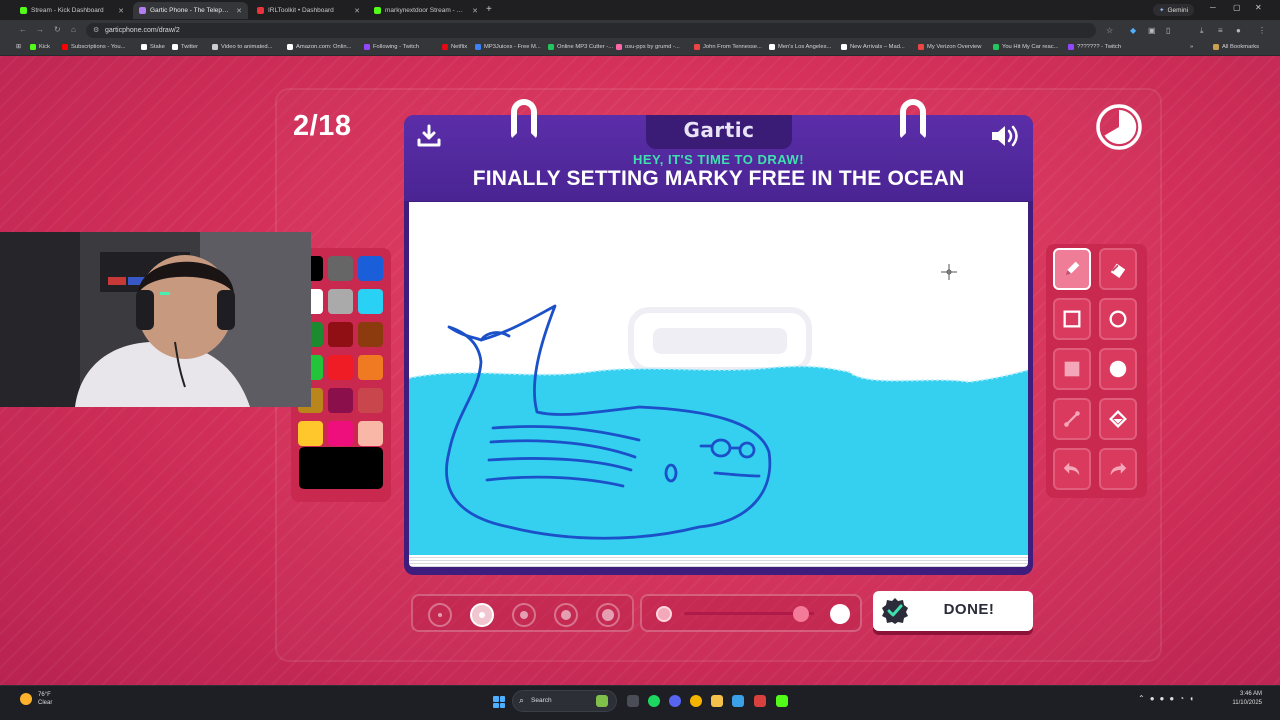 This screenshot has height=720, width=1280. Describe the element at coordinates (1238, 30) in the screenshot. I see `profile-avatar: ●` at that location.